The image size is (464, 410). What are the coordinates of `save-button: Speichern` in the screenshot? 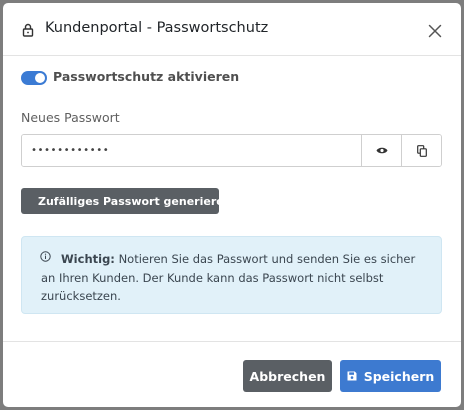 It's located at (390, 376).